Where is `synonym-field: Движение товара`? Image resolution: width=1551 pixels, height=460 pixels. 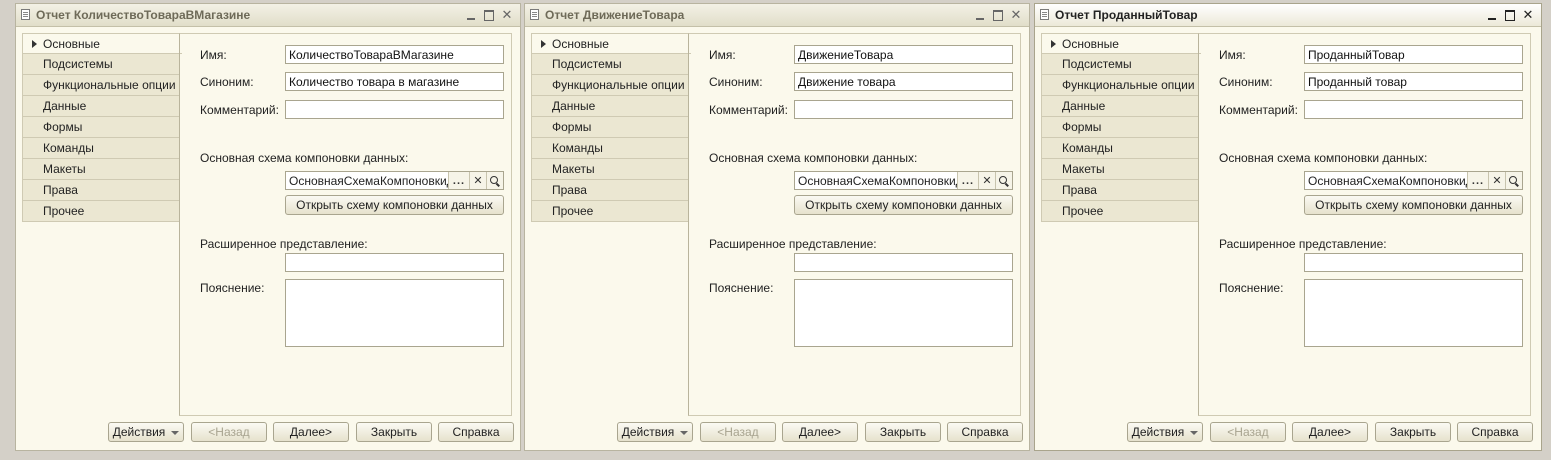
synonym-field: Движение товара is located at coordinates (903, 81).